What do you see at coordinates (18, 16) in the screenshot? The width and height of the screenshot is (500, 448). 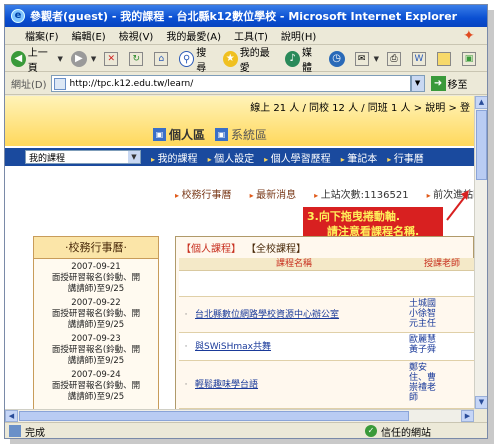 I see `ie-logo-icon: e` at bounding box center [18, 16].